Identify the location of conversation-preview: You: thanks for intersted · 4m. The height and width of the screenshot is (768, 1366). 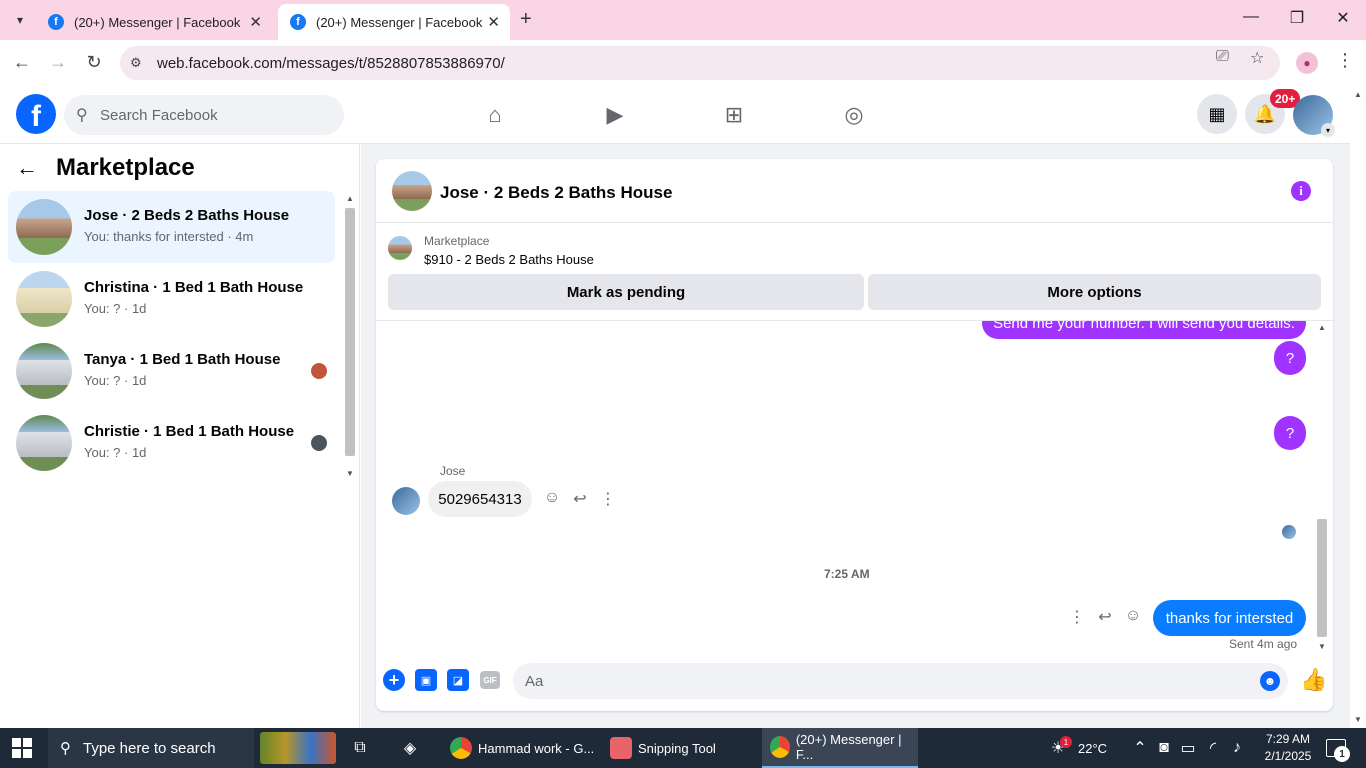
(169, 236).